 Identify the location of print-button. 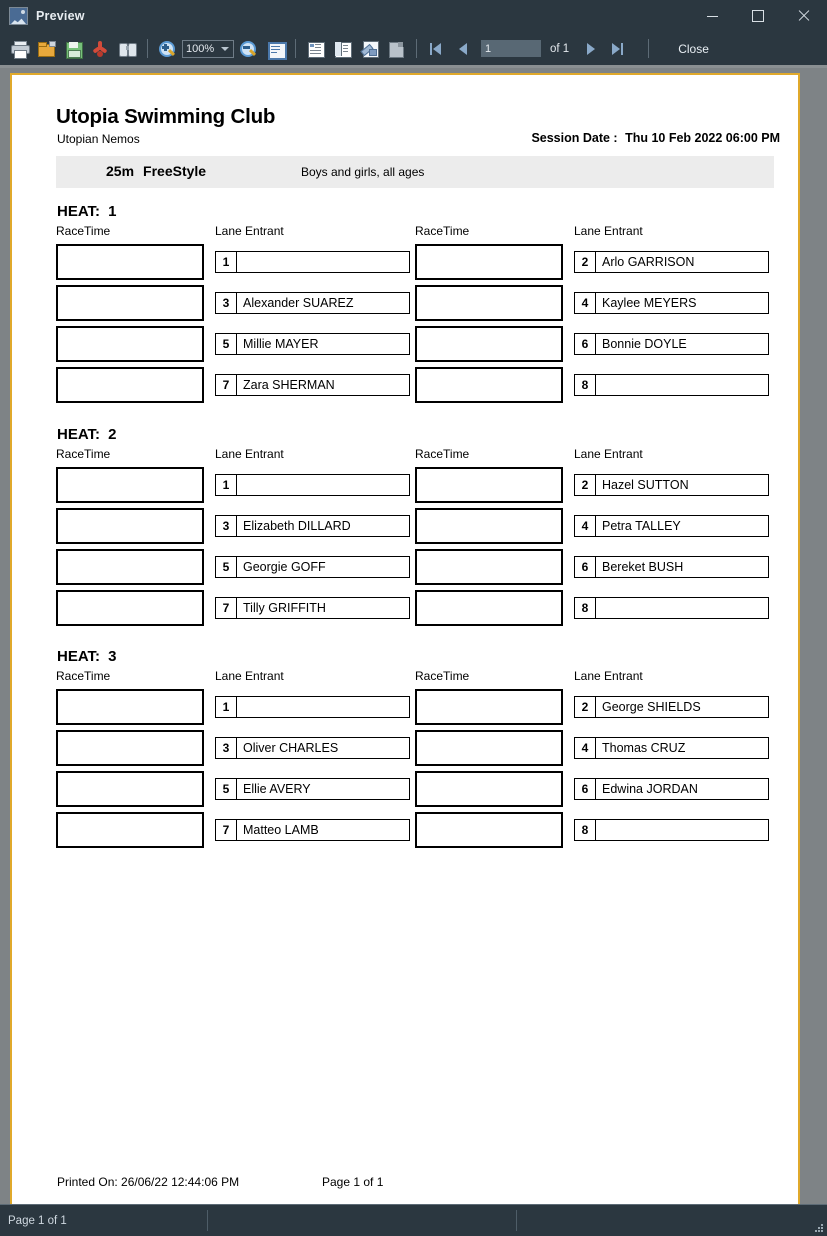
(19, 48).